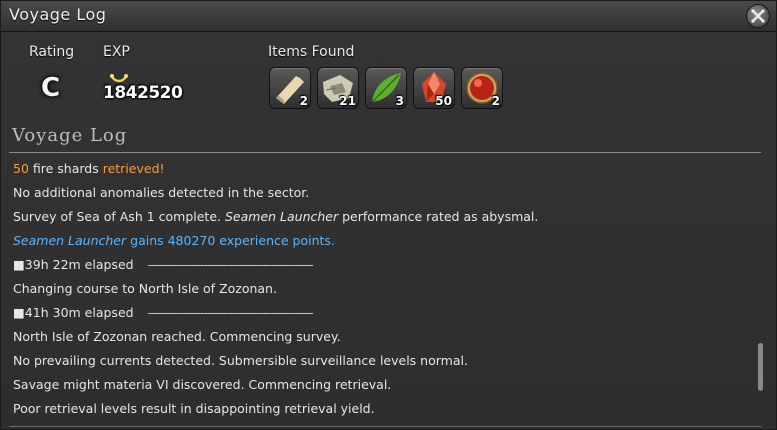 The width and height of the screenshot is (777, 430). What do you see at coordinates (70, 135) in the screenshot?
I see `section-header: Voyage Log` at bounding box center [70, 135].